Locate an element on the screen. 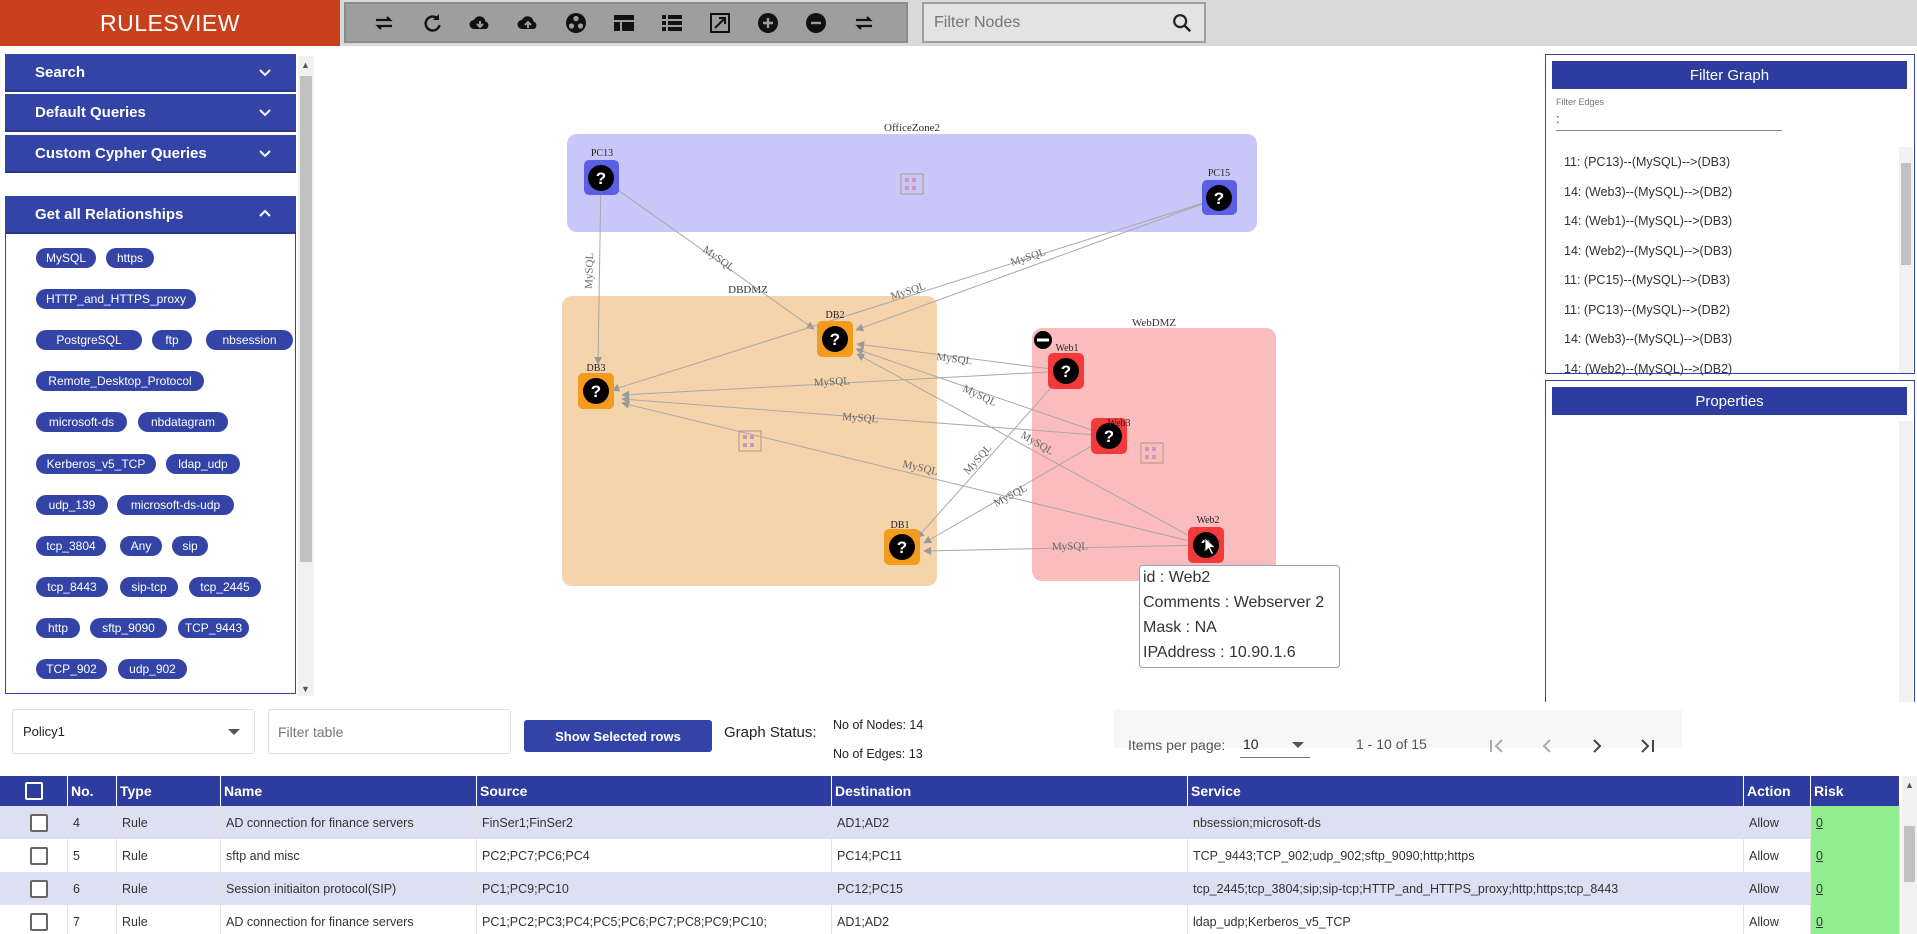  relationship-chip: MySQL is located at coordinates (66, 258).